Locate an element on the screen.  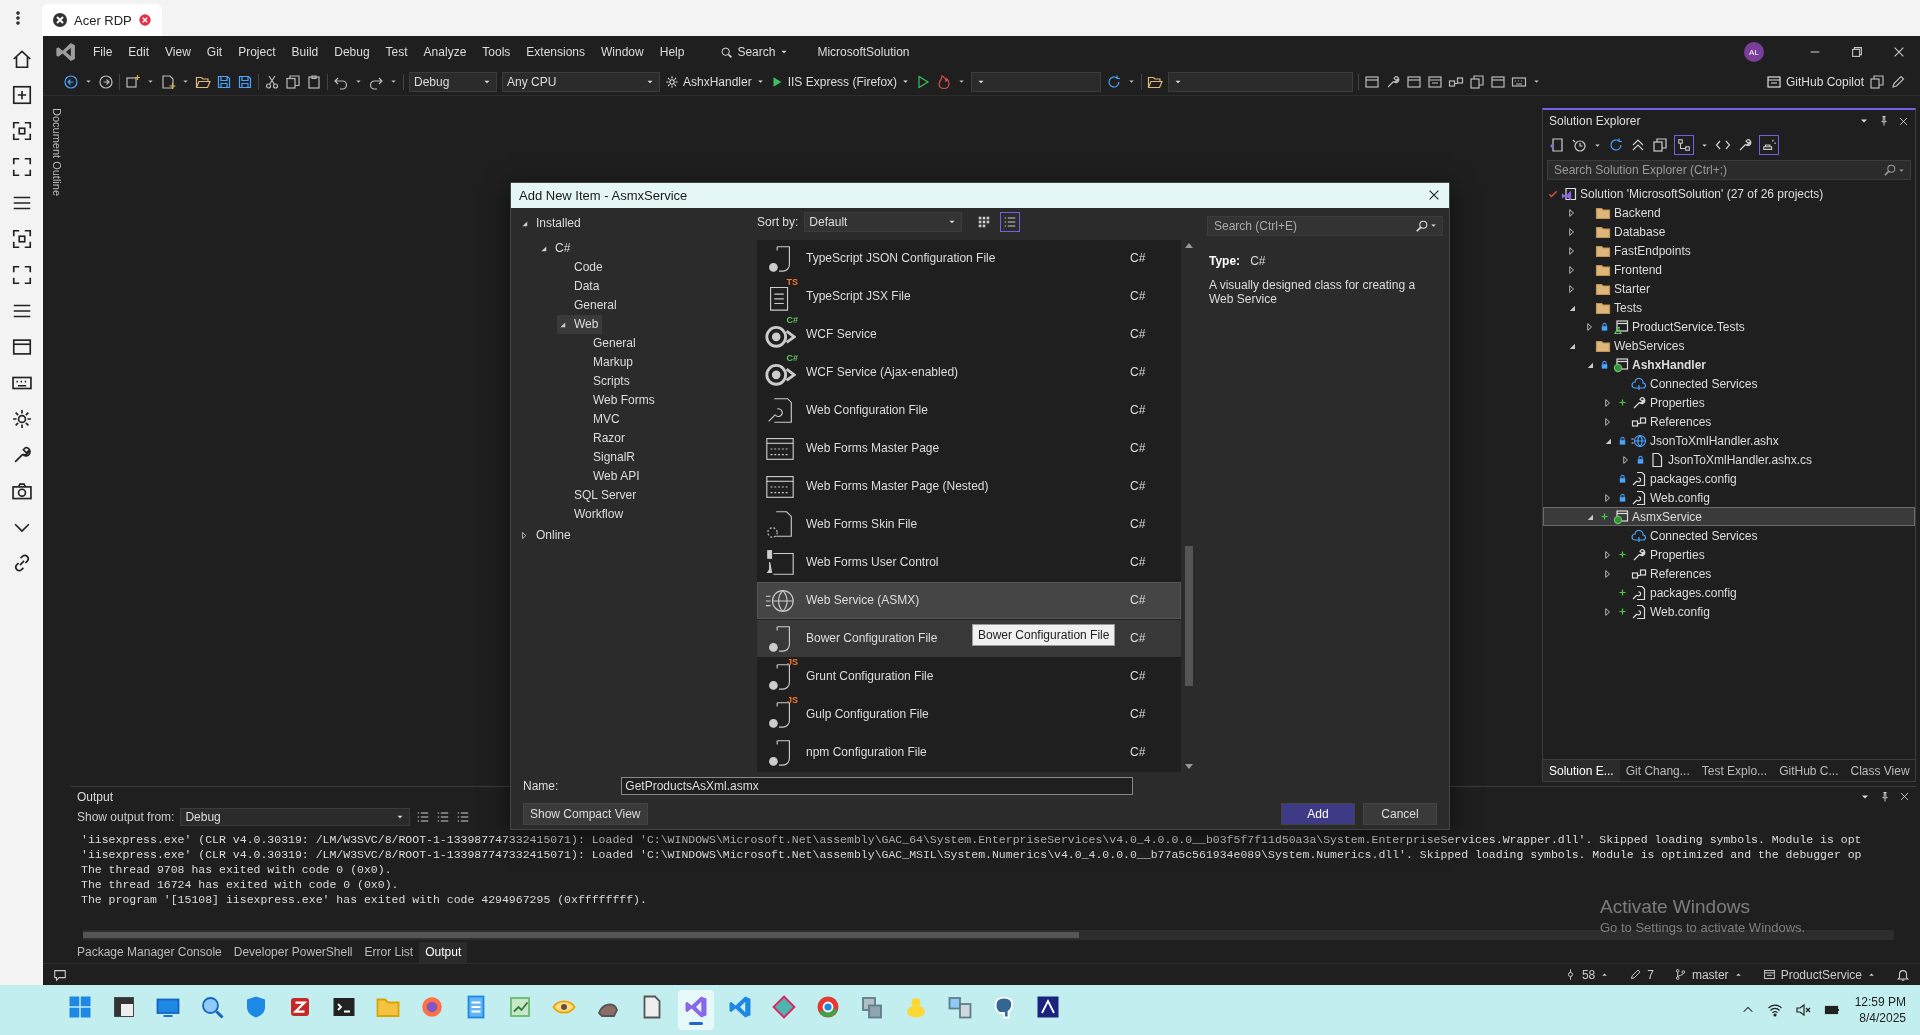
tree-item: JsonToXmlHandler.ashx.cs is located at coordinates (1729, 459).